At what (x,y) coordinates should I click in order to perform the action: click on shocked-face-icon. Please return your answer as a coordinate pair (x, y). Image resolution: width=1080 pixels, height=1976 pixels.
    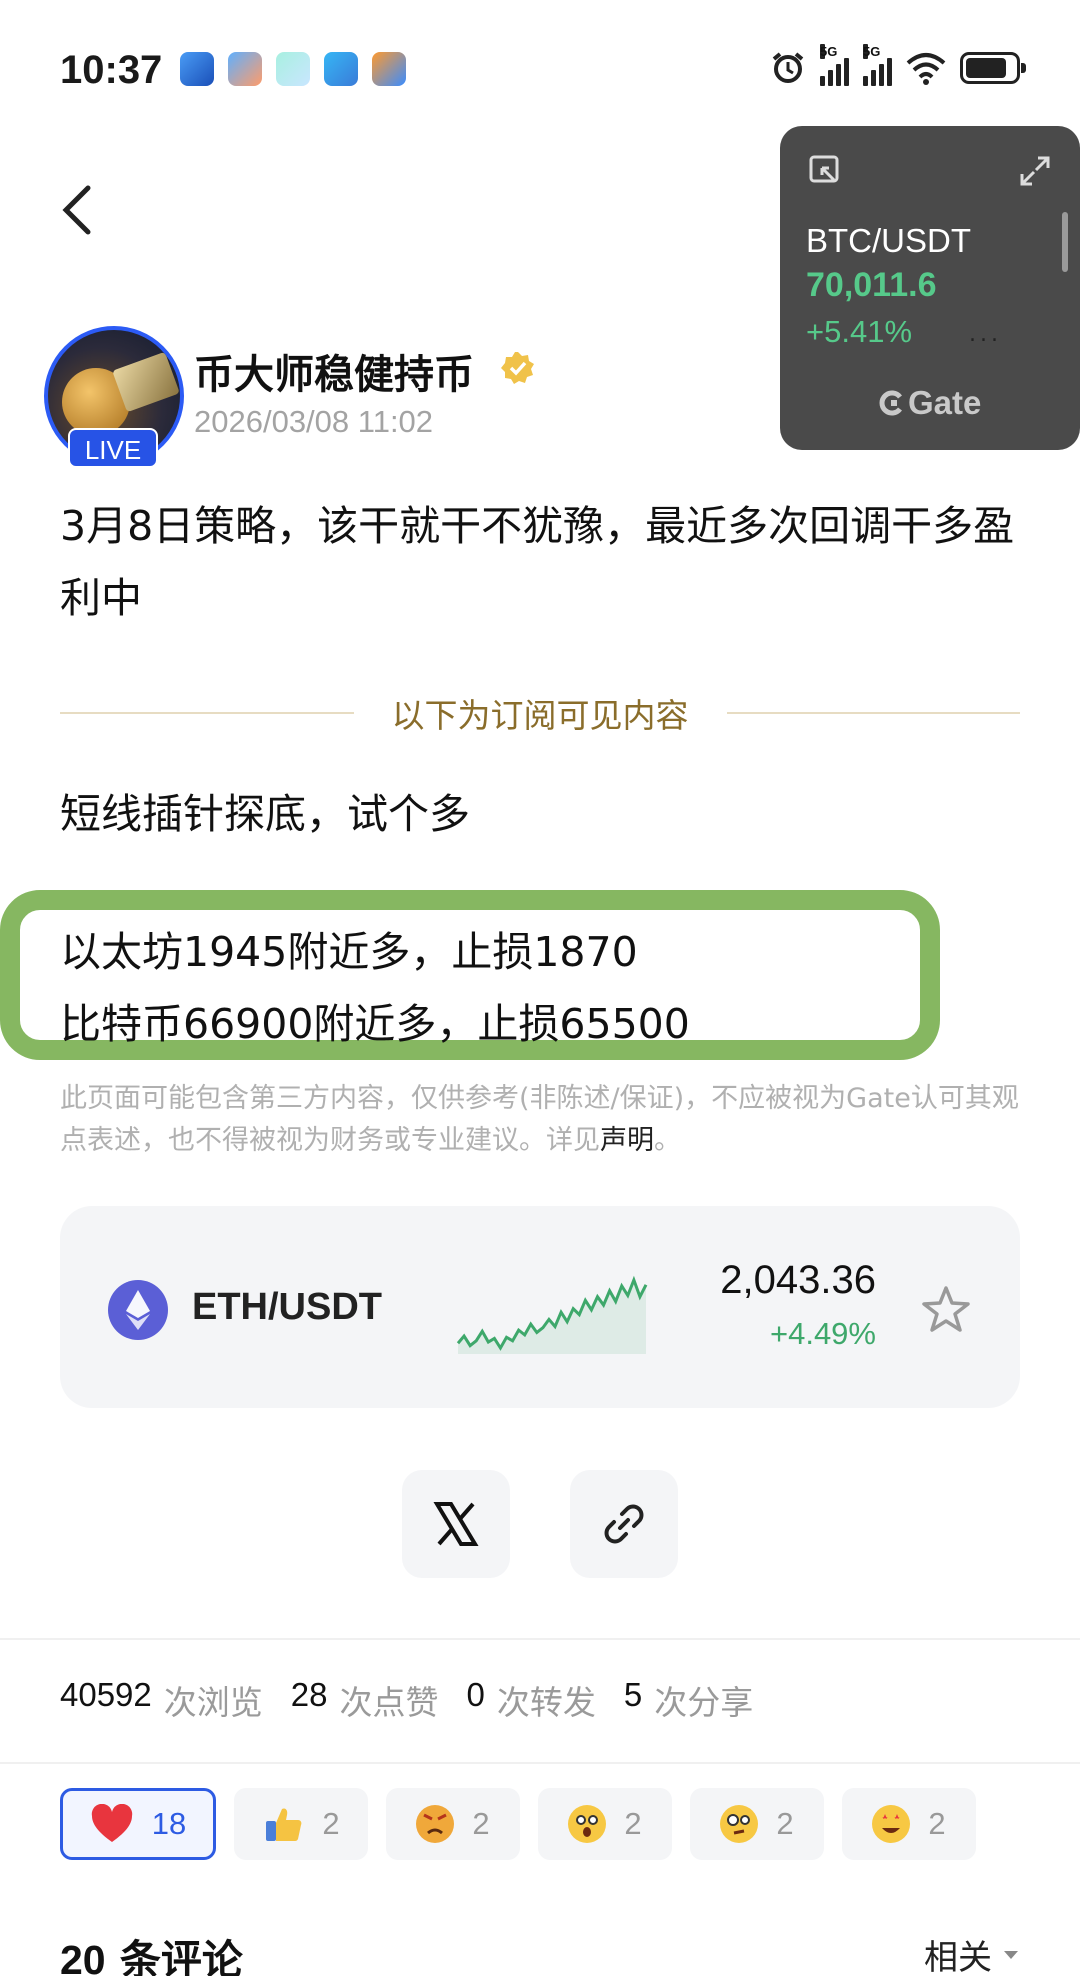
    Looking at the image, I should click on (587, 1824).